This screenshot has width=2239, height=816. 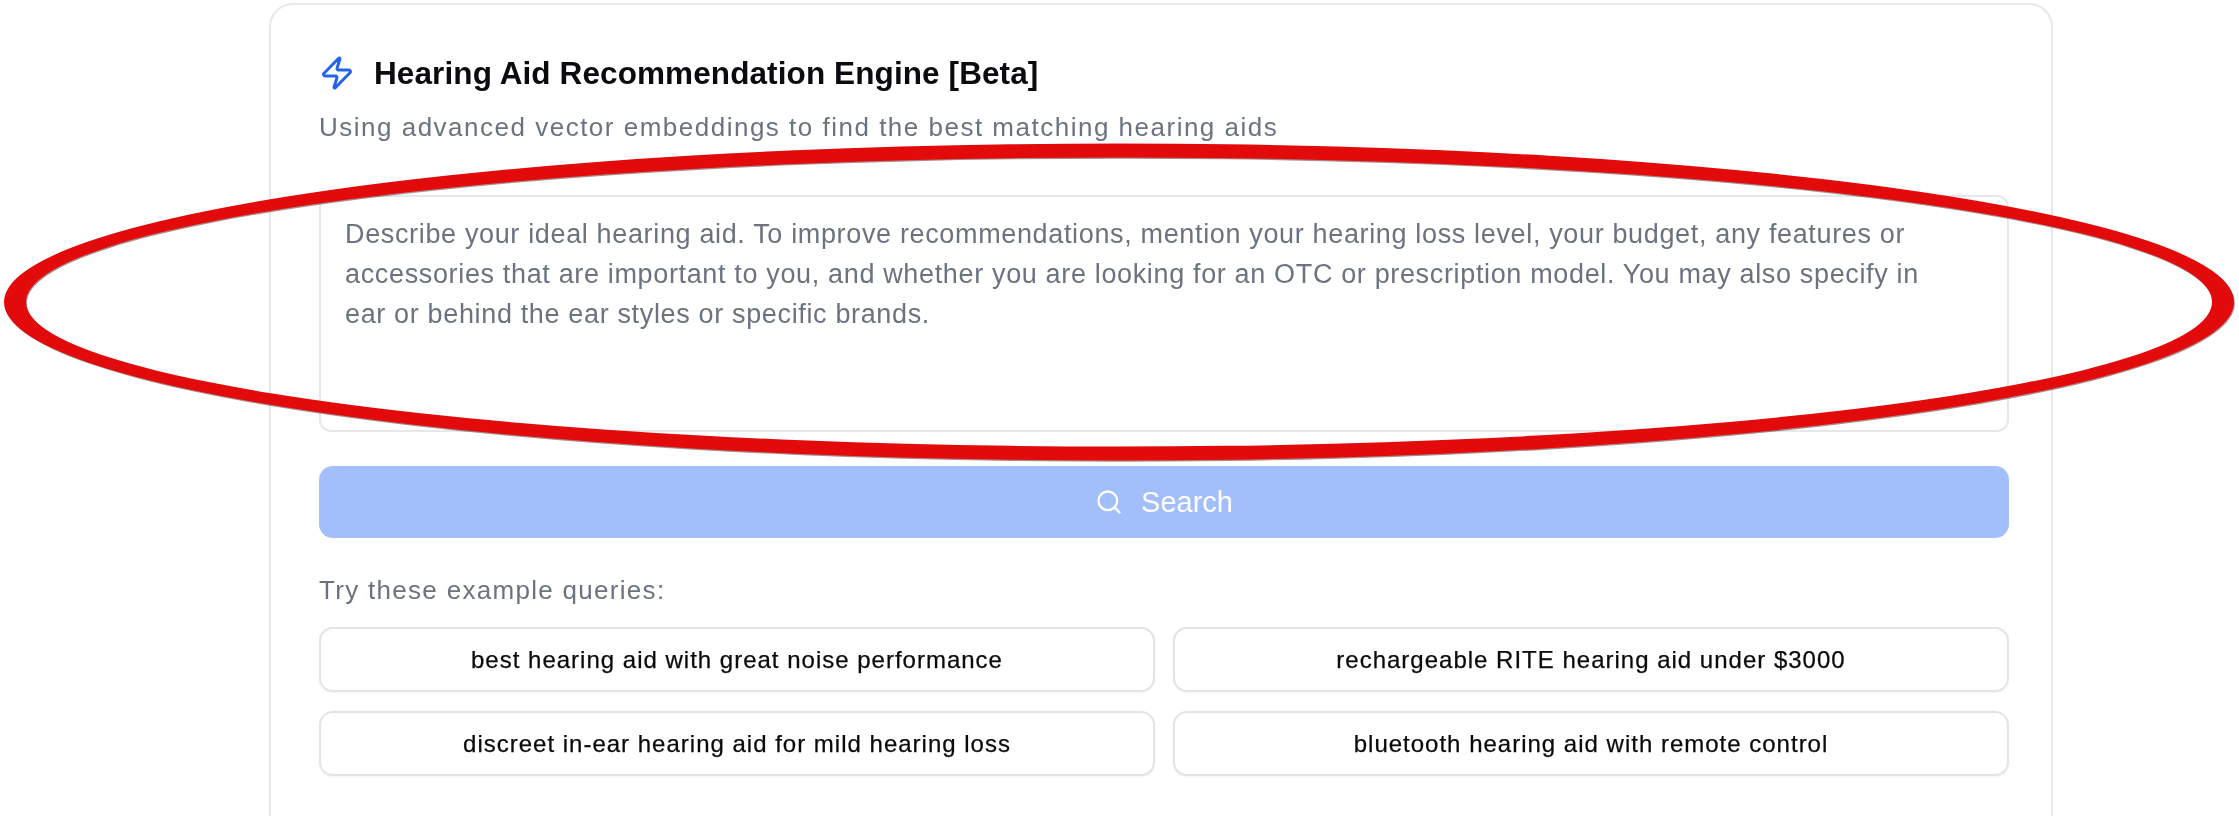 What do you see at coordinates (1591, 659) in the screenshot?
I see `example-query-button: rechargeable RITE hearing aid under $3000` at bounding box center [1591, 659].